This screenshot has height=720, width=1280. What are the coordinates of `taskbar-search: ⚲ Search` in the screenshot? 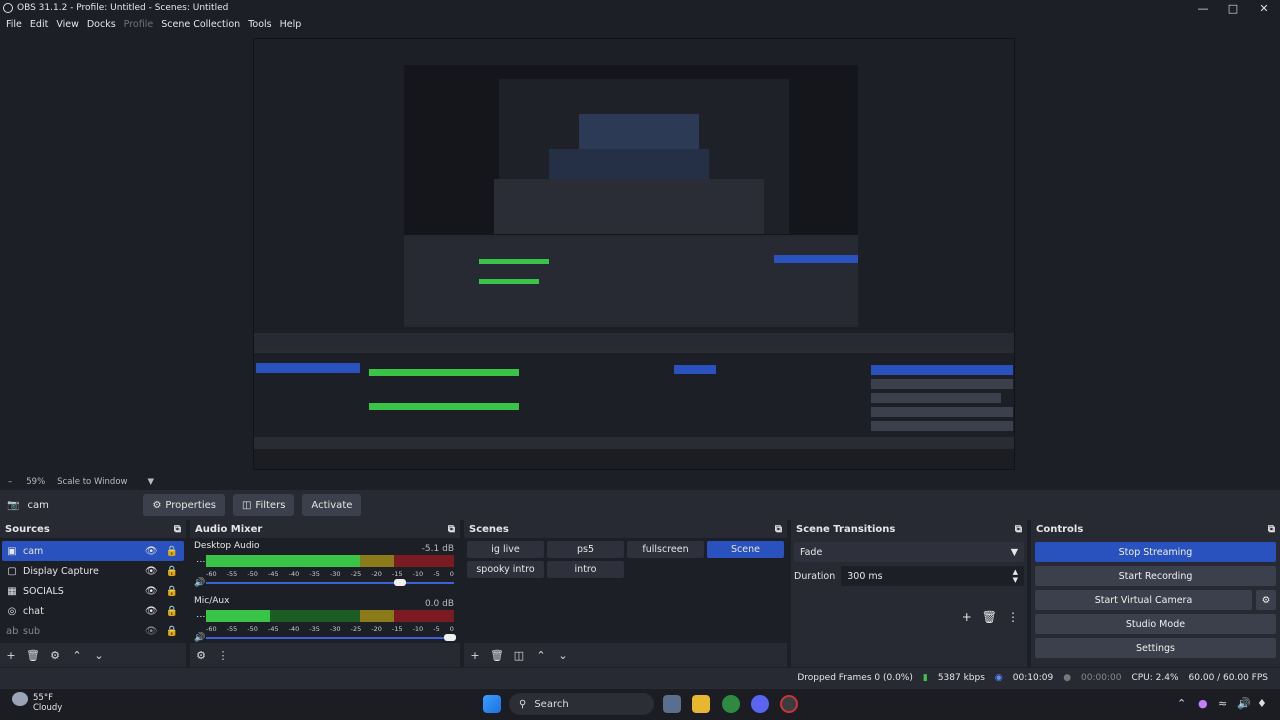 It's located at (581, 704).